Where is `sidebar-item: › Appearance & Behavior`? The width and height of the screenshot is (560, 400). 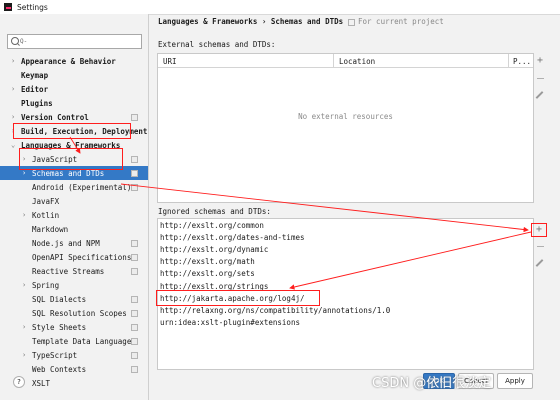
sidebar-item: › Appearance & Behavior is located at coordinates (74, 61).